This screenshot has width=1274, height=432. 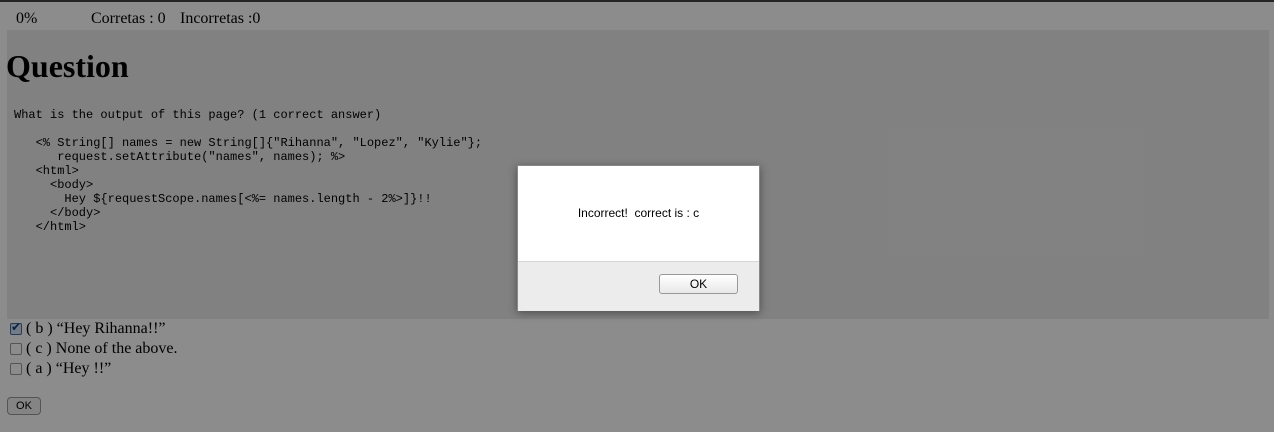 I want to click on alert-ok-button: OK, so click(x=698, y=284).